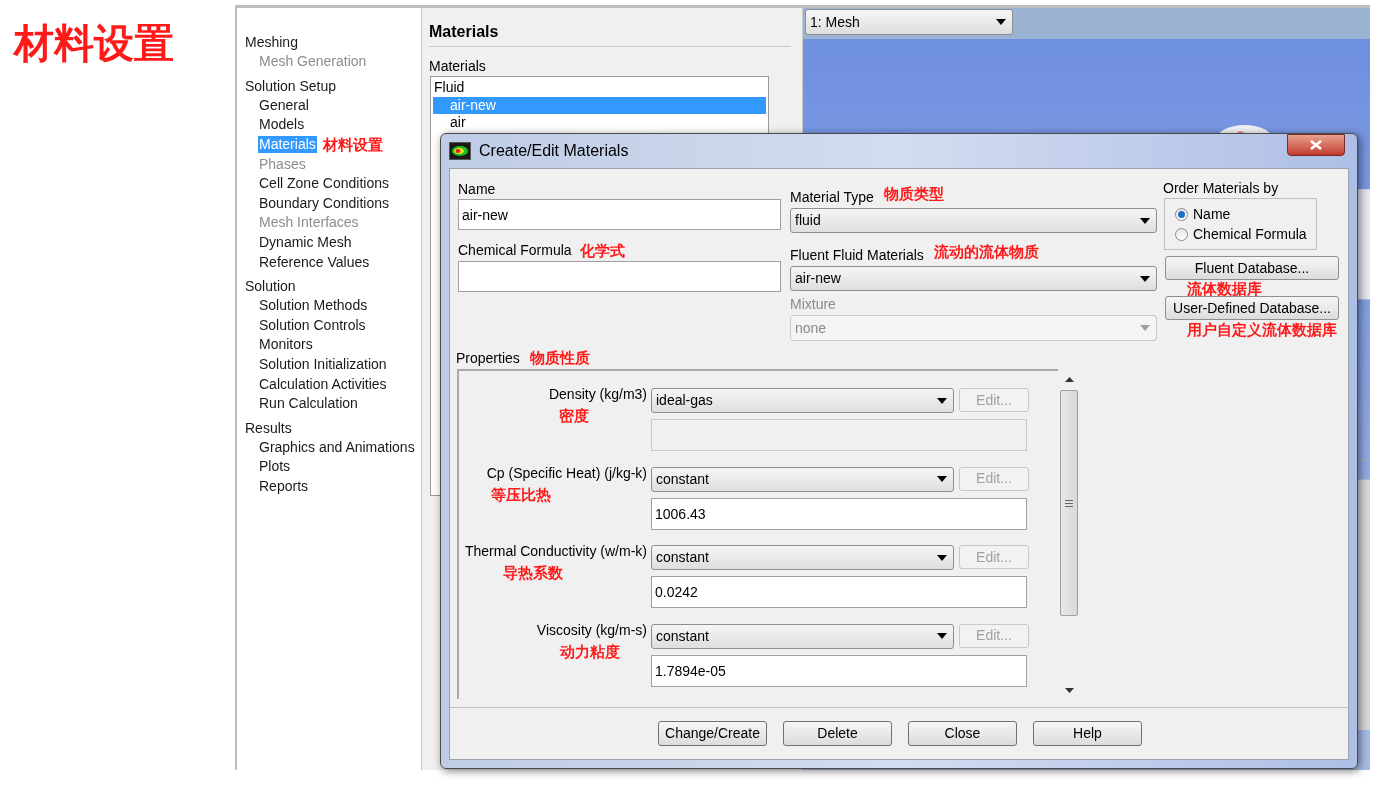  I want to click on tree-item: Plots, so click(275, 467).